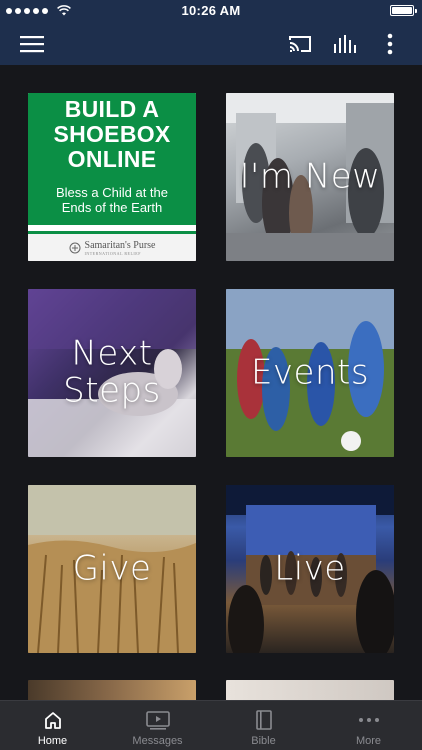 The image size is (422, 750). I want to click on tile-partial-left, so click(112, 690).